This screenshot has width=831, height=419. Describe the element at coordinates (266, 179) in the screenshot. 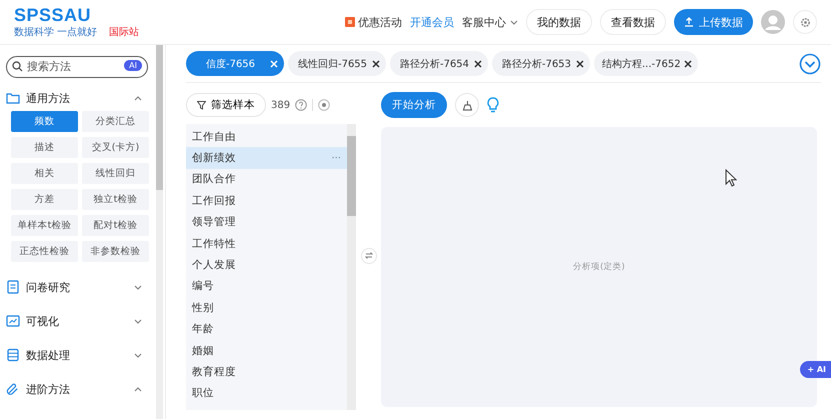

I see `variable-item: 团队合作` at that location.